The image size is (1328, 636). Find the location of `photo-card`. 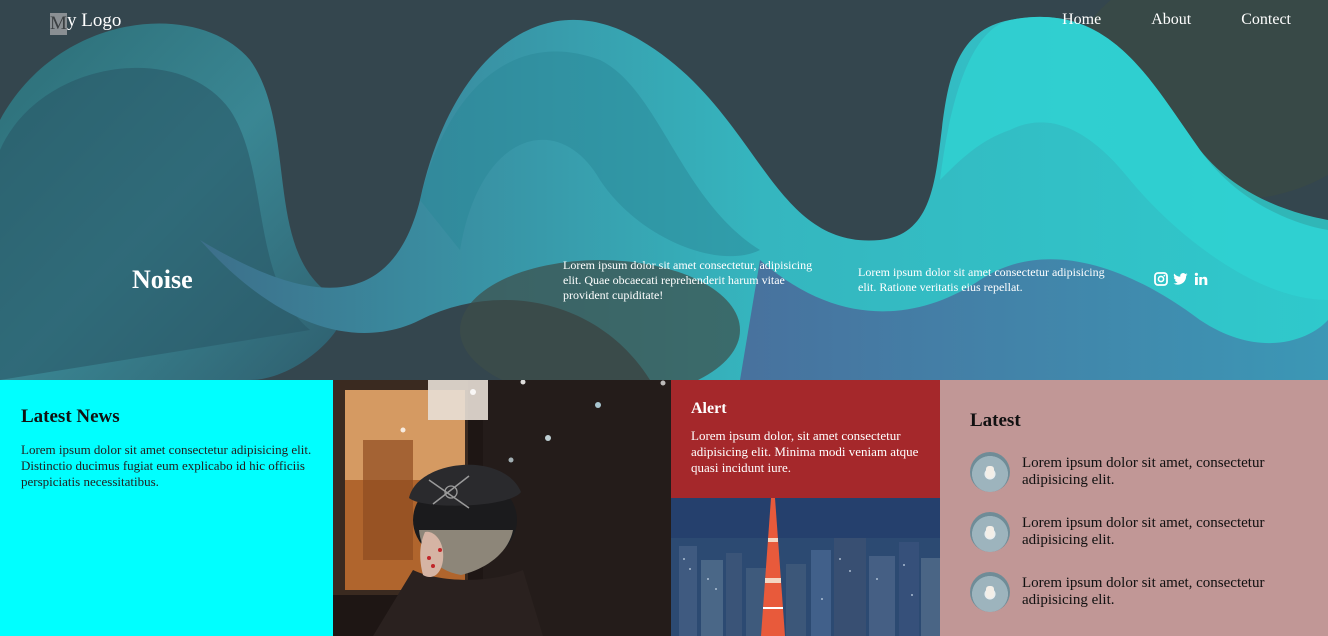

photo-card is located at coordinates (502, 508).